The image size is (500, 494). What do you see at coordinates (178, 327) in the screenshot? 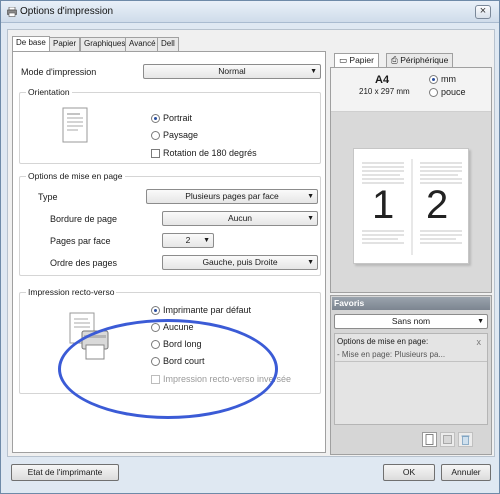
I see `duplex-none-label: Aucune` at bounding box center [178, 327].